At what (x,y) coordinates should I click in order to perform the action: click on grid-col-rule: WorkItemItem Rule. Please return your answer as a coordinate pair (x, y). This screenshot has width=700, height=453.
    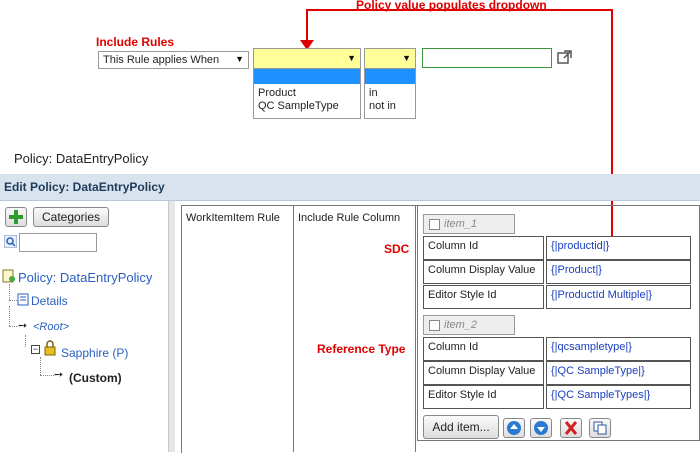
    Looking at the image, I should click on (233, 218).